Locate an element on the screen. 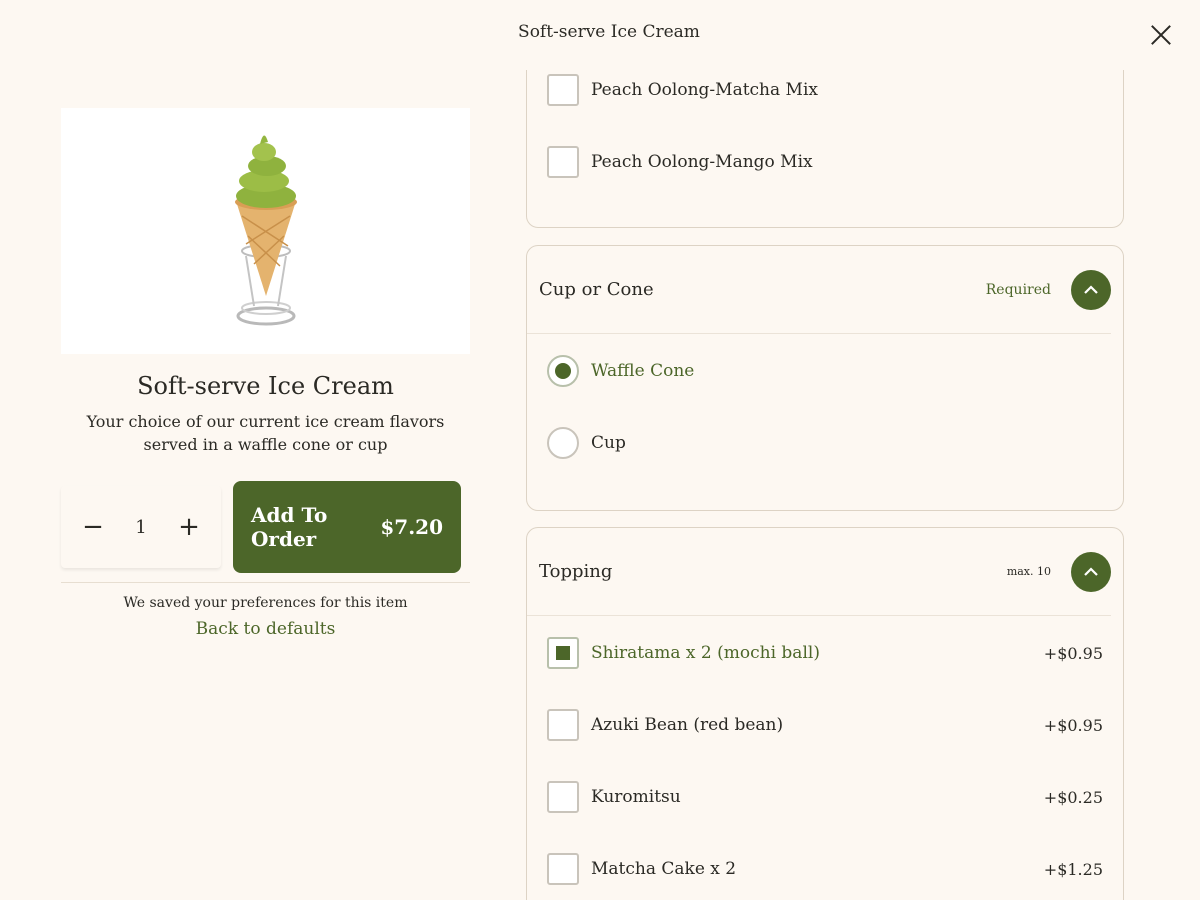 The width and height of the screenshot is (1200, 900). topping-option: Kuromitsu +$0.25 is located at coordinates (825, 797).